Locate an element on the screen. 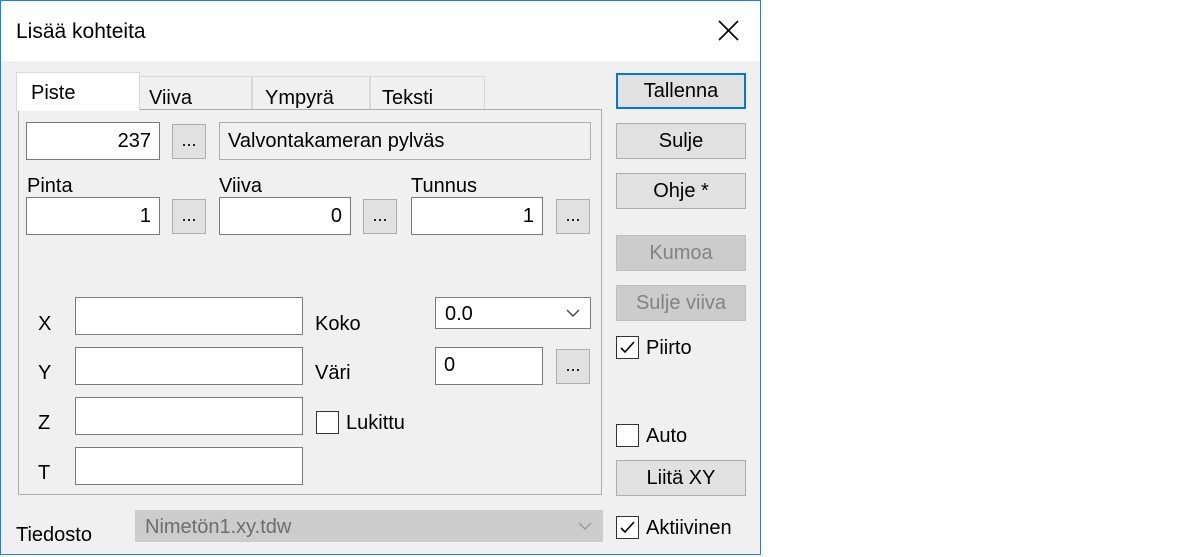  tab-piste: Piste is located at coordinates (78, 91).